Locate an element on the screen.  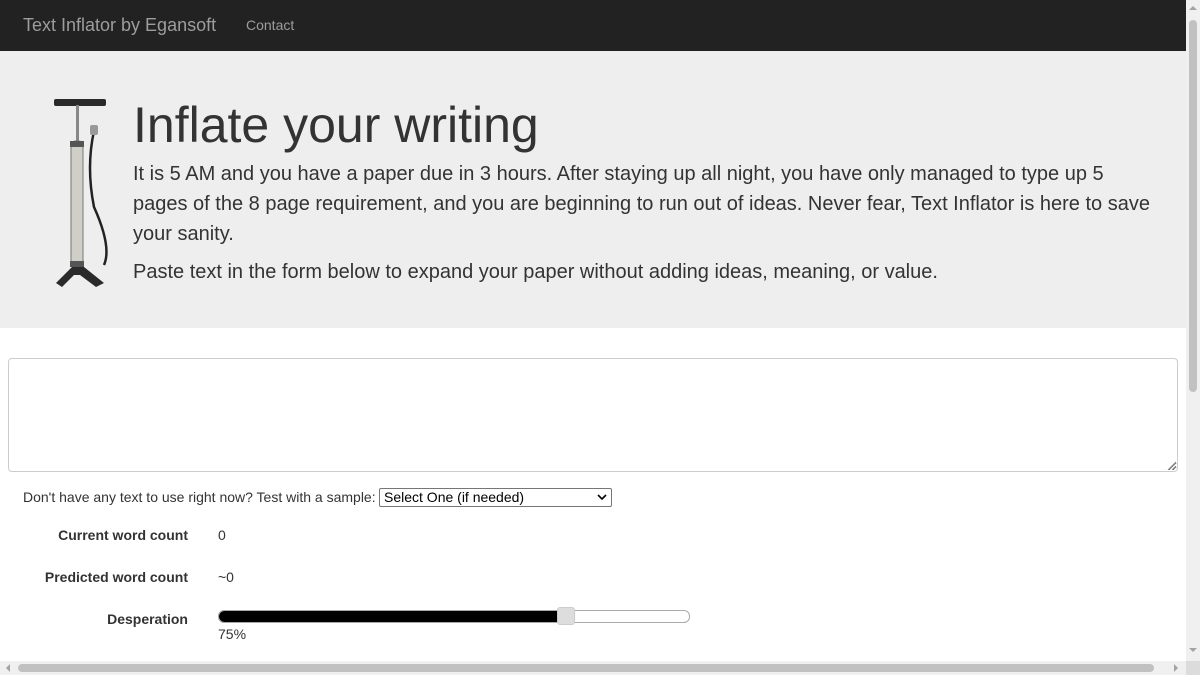
vertical-scrollbar is located at coordinates (1193, 330).